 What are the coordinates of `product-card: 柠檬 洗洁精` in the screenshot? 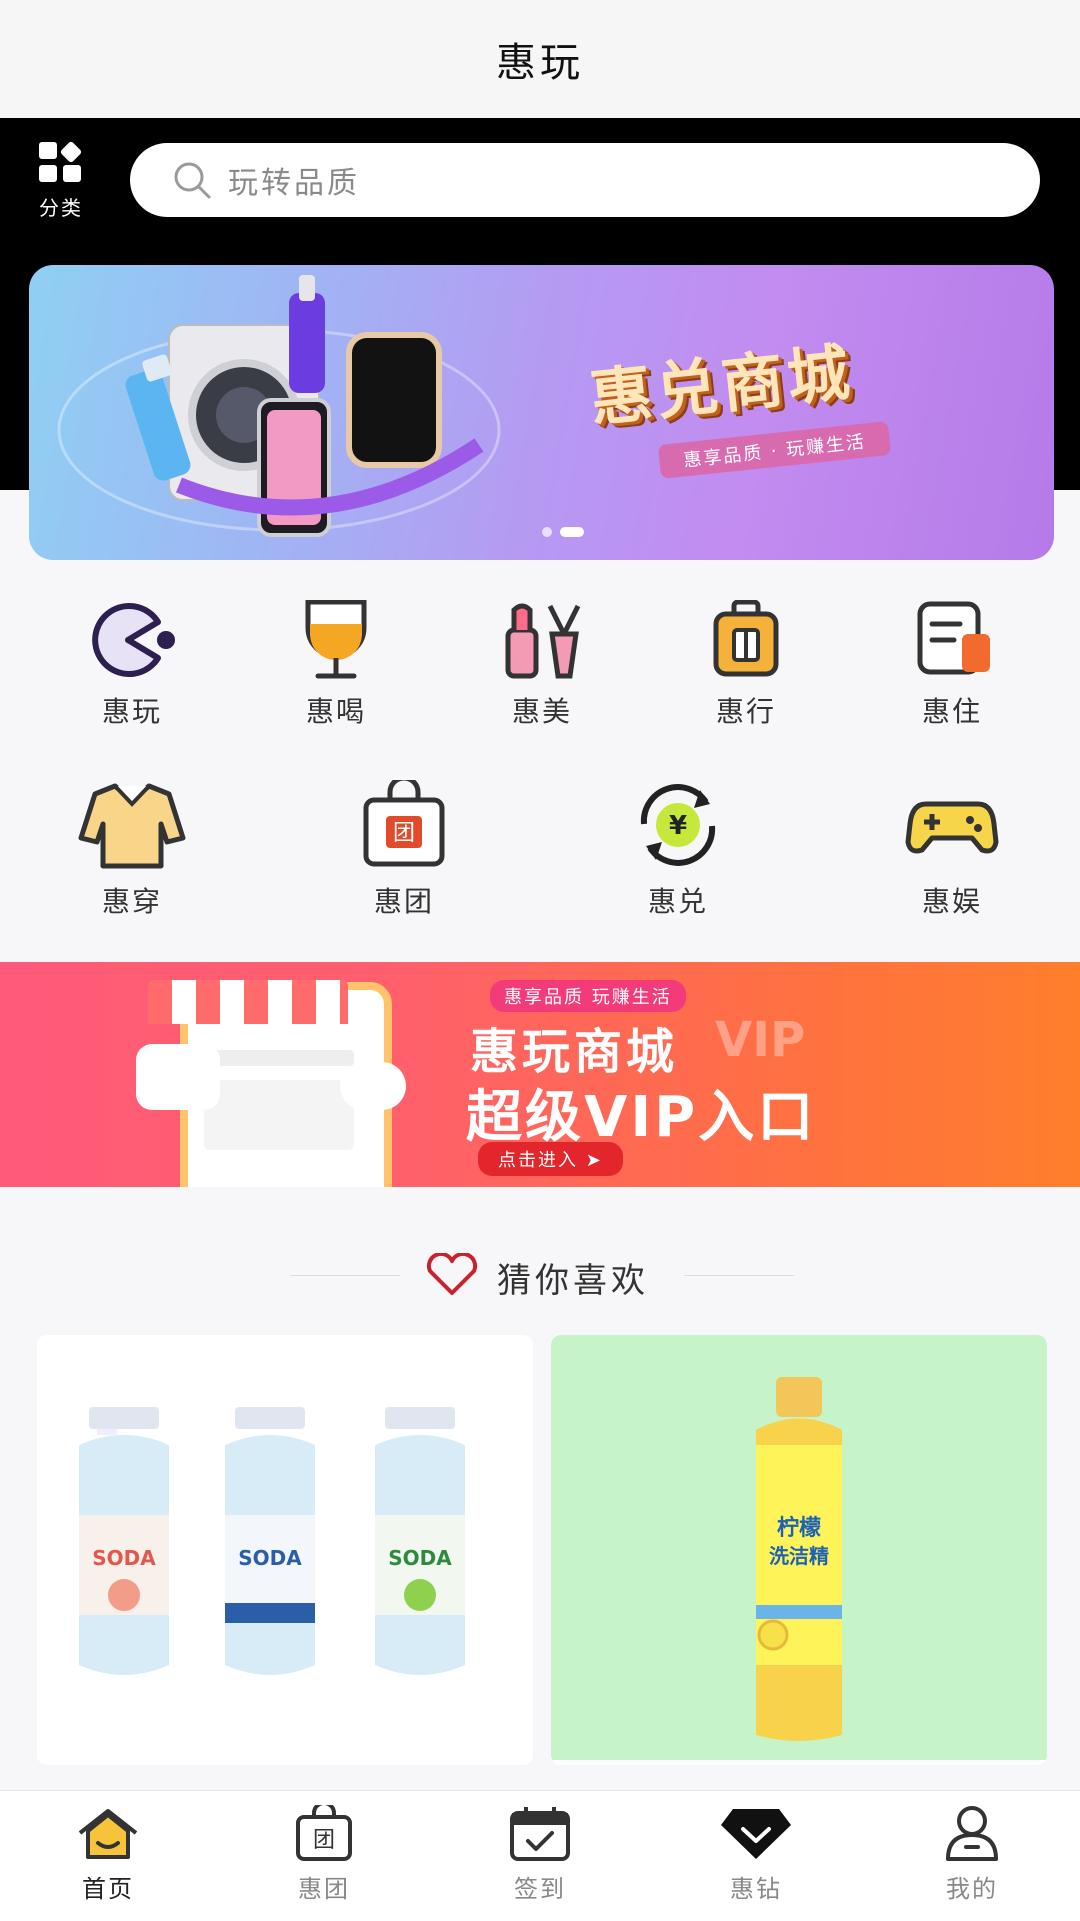 It's located at (799, 1550).